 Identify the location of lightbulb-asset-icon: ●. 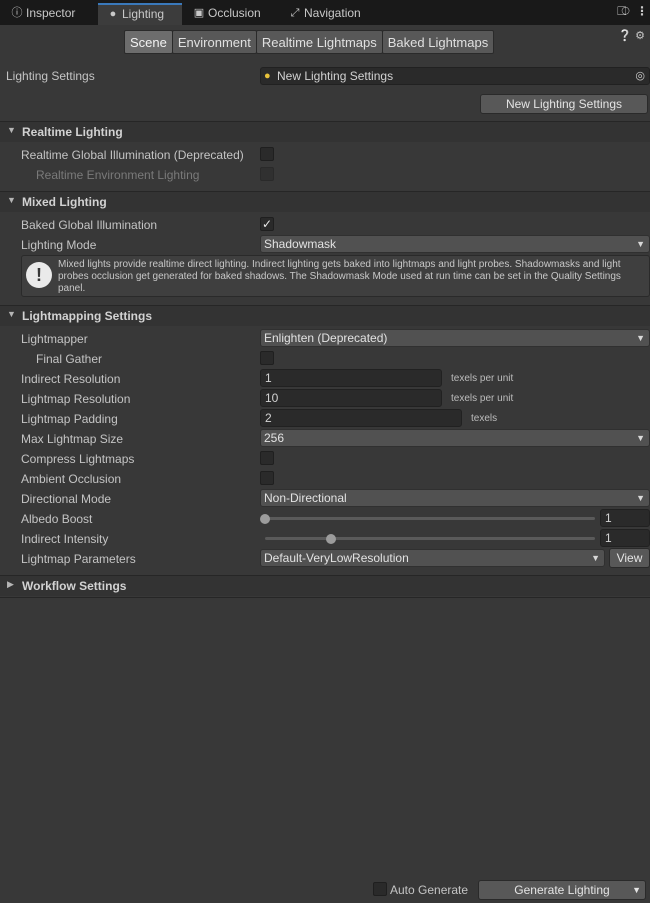
(267, 76).